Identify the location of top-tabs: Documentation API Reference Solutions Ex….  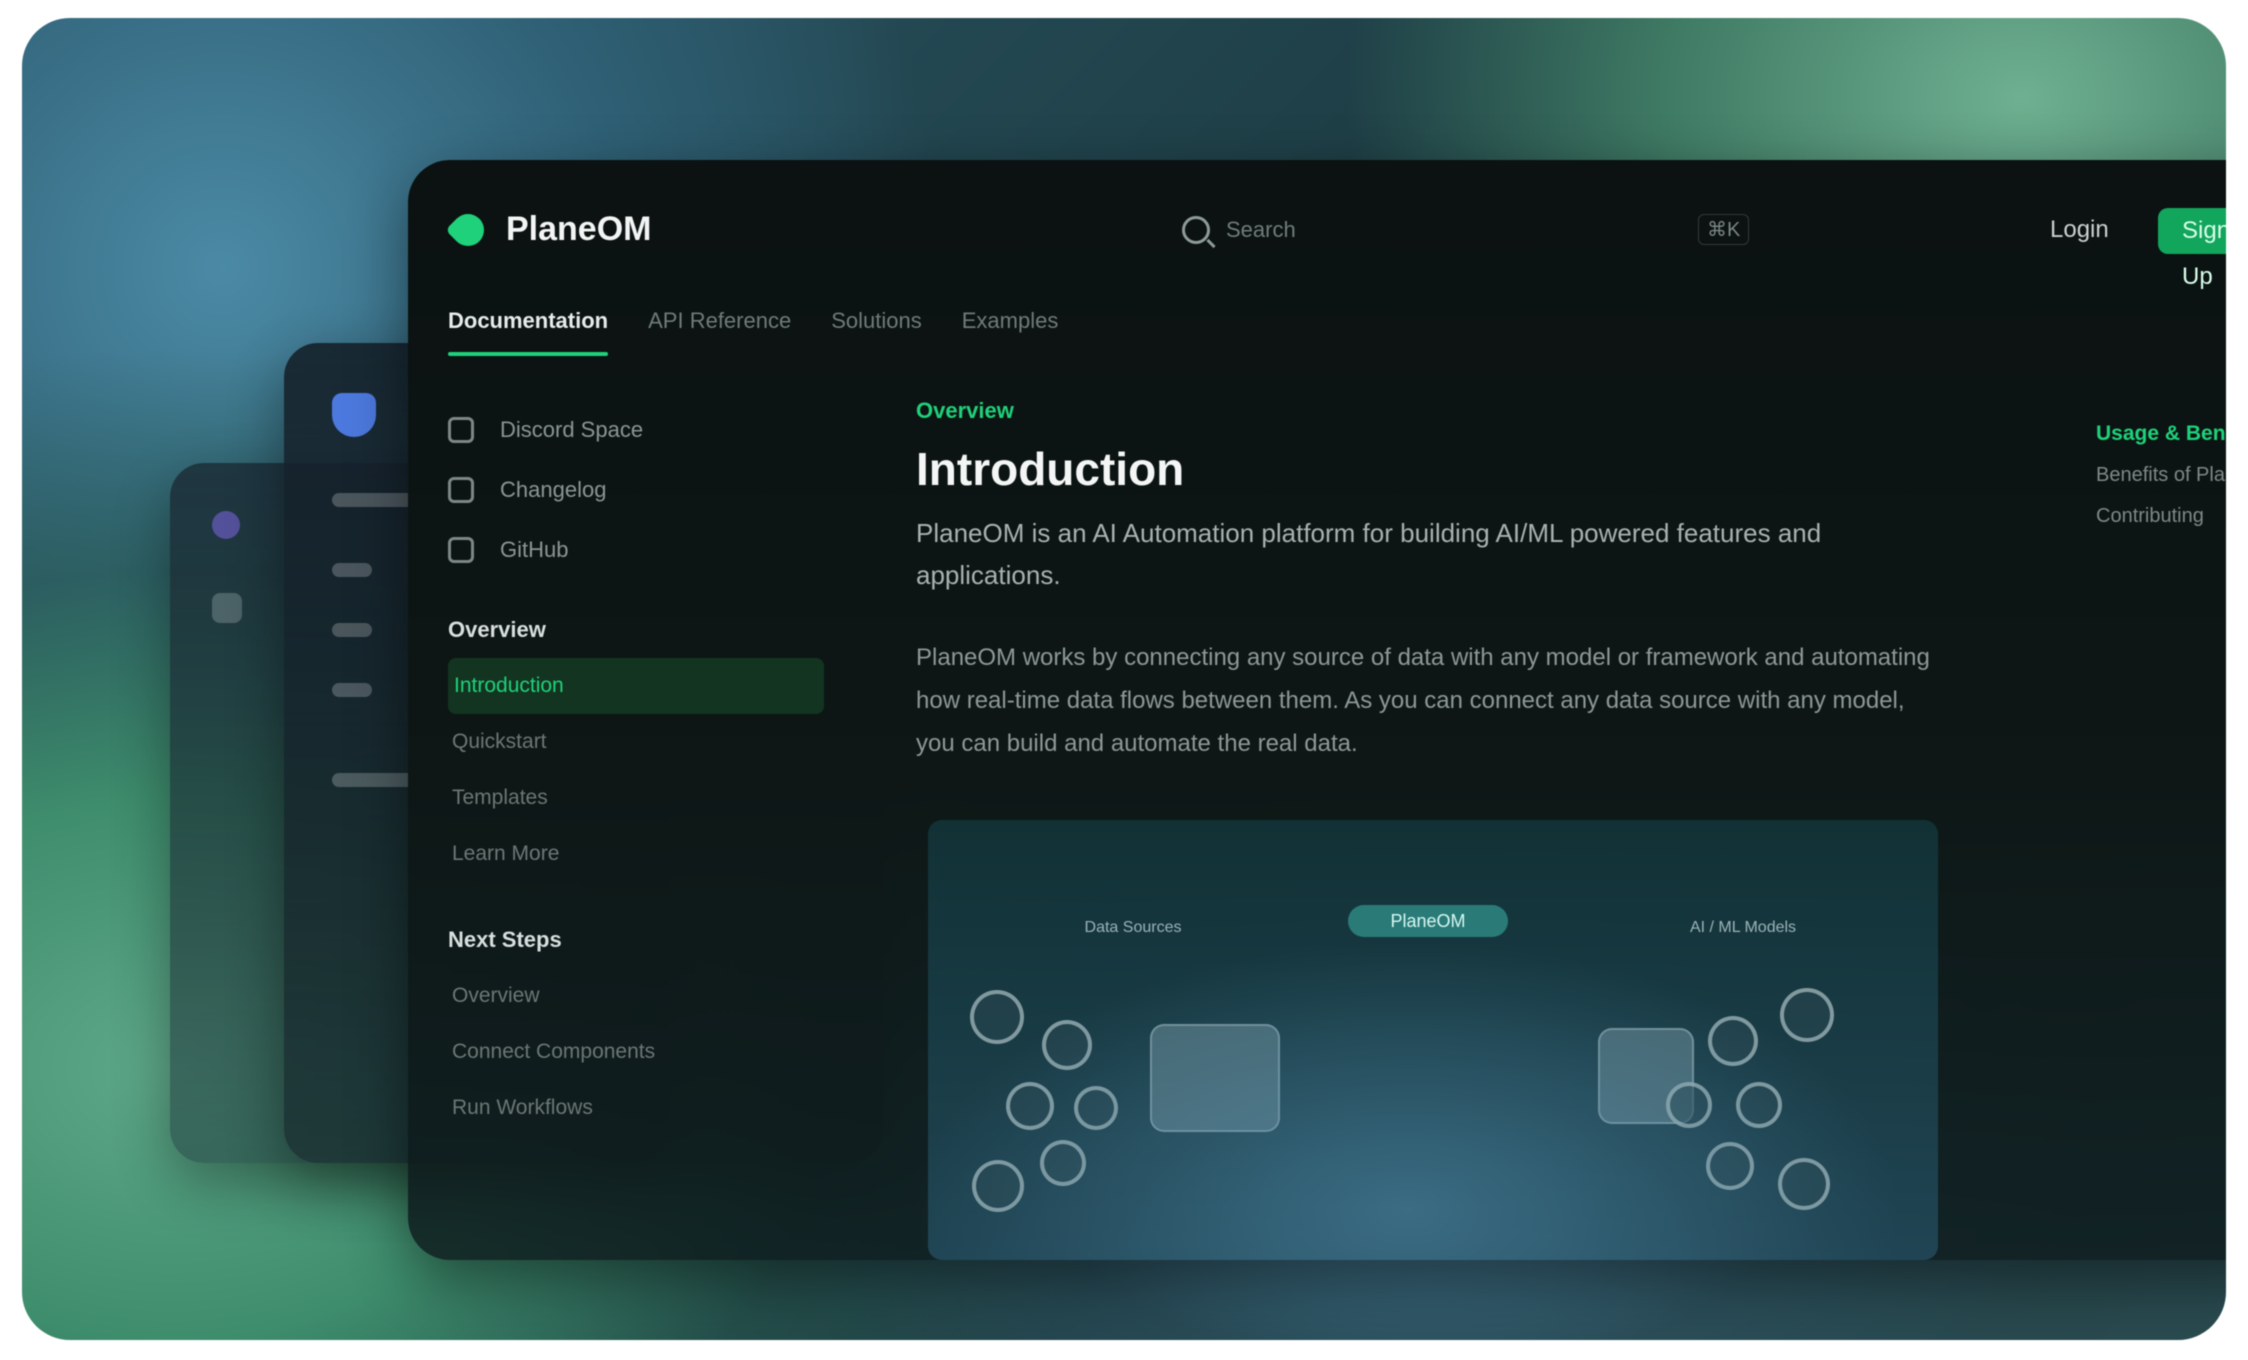
(753, 332).